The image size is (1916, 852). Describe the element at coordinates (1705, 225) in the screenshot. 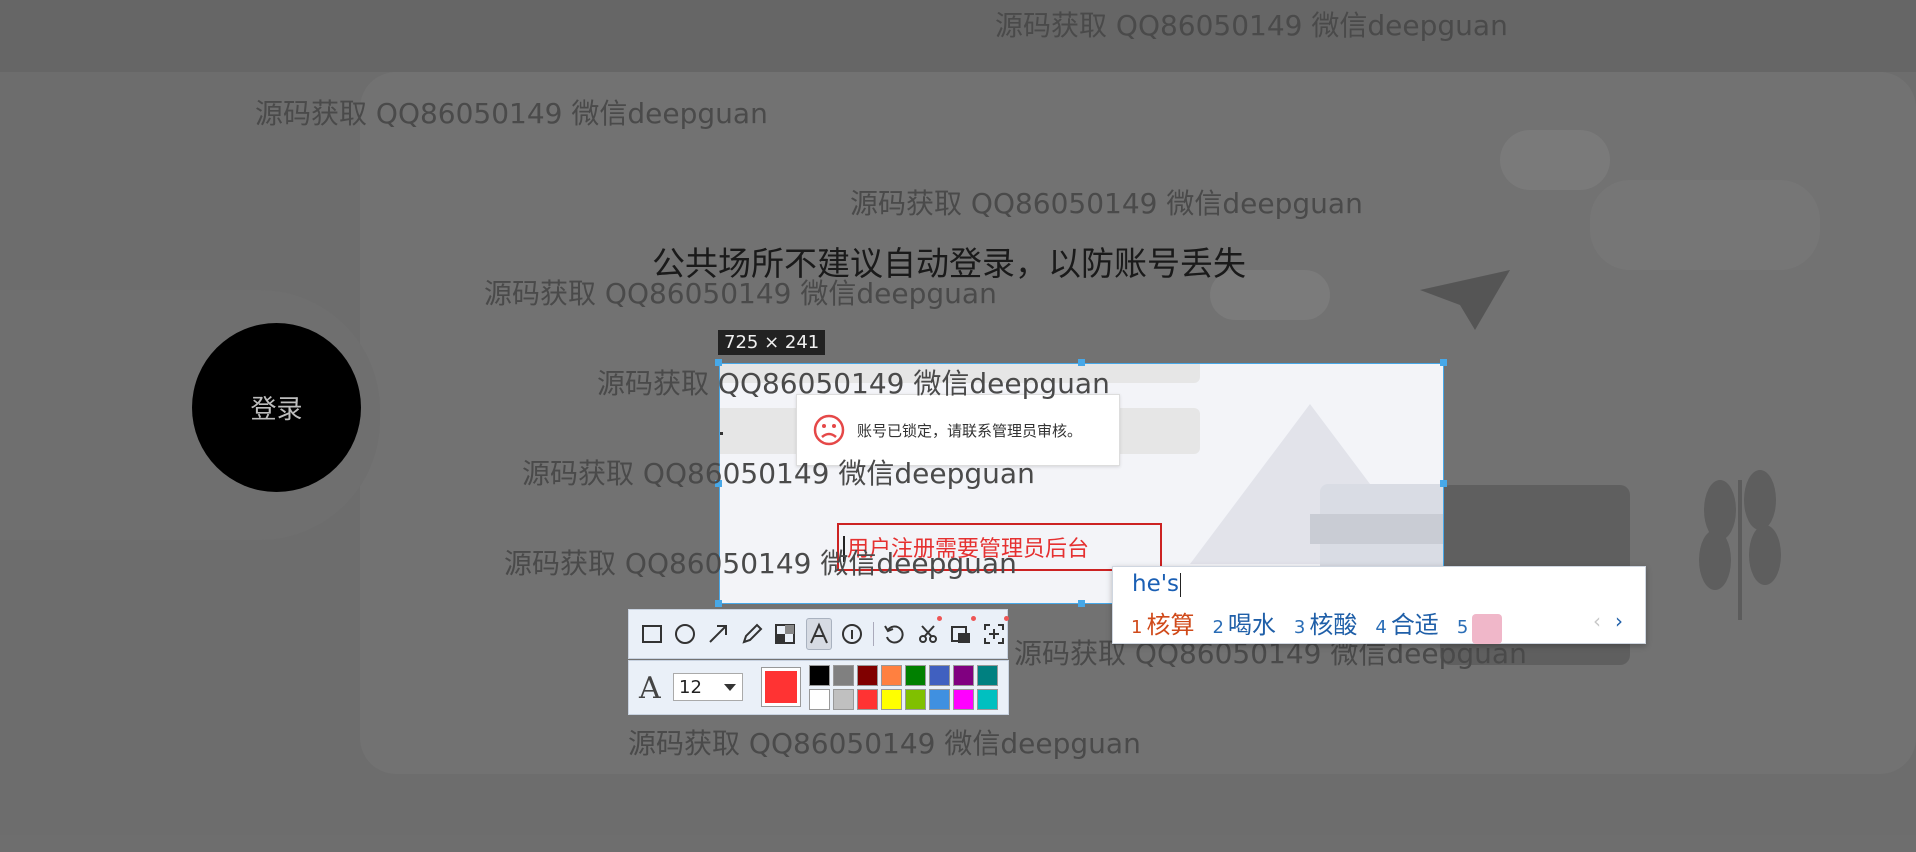

I see `decoration-block` at that location.